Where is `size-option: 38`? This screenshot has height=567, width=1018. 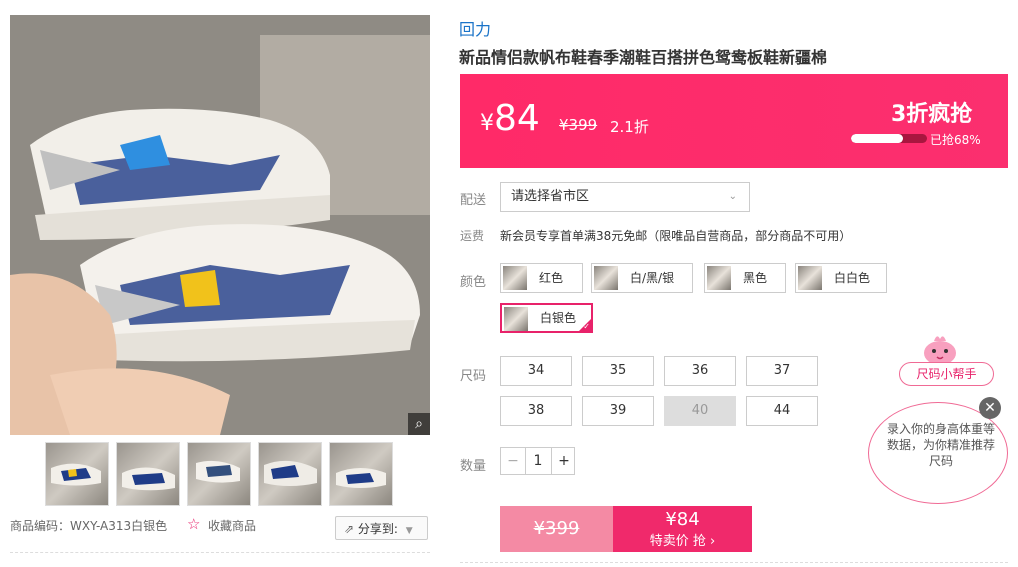 size-option: 38 is located at coordinates (536, 411).